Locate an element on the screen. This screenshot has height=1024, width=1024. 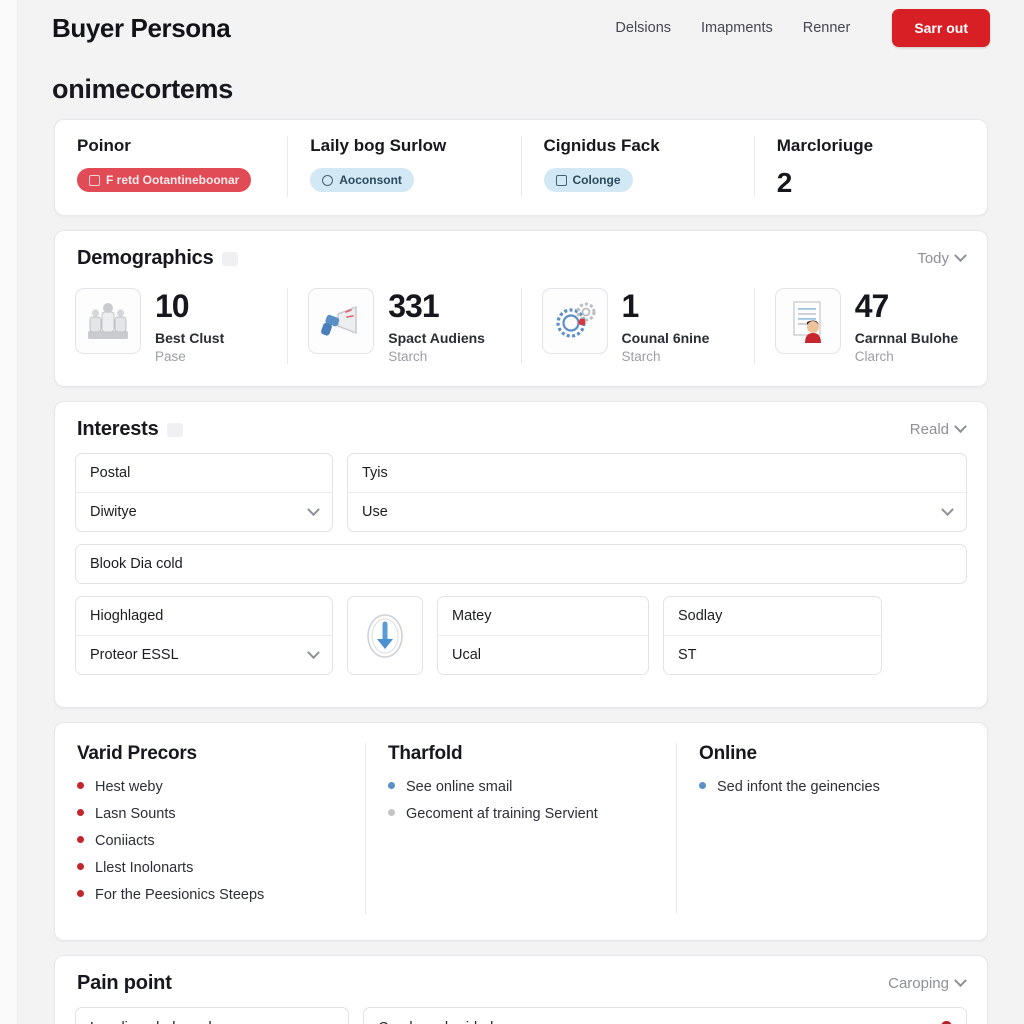
download-icon is located at coordinates (385, 636).